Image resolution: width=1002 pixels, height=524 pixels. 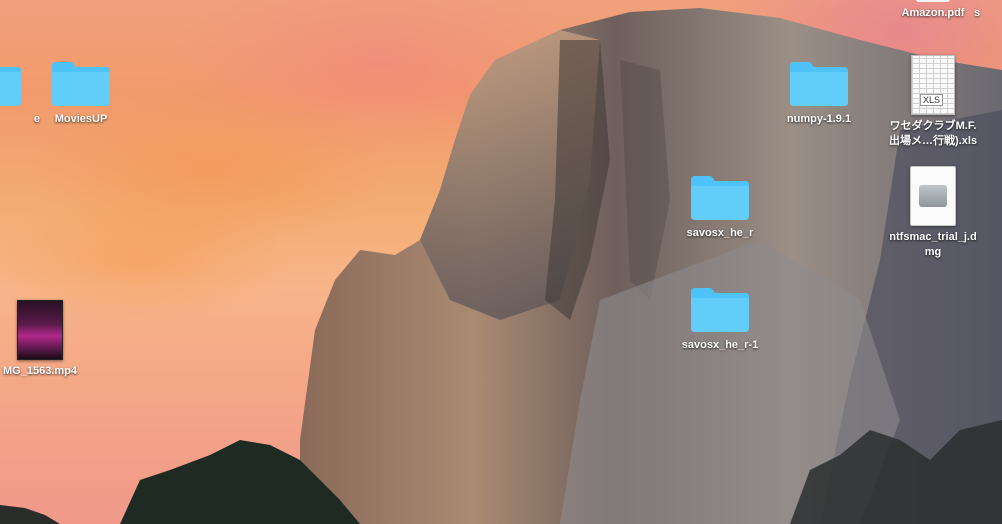 What do you see at coordinates (40, 371) in the screenshot?
I see `icon-label: MG_1563.mp4` at bounding box center [40, 371].